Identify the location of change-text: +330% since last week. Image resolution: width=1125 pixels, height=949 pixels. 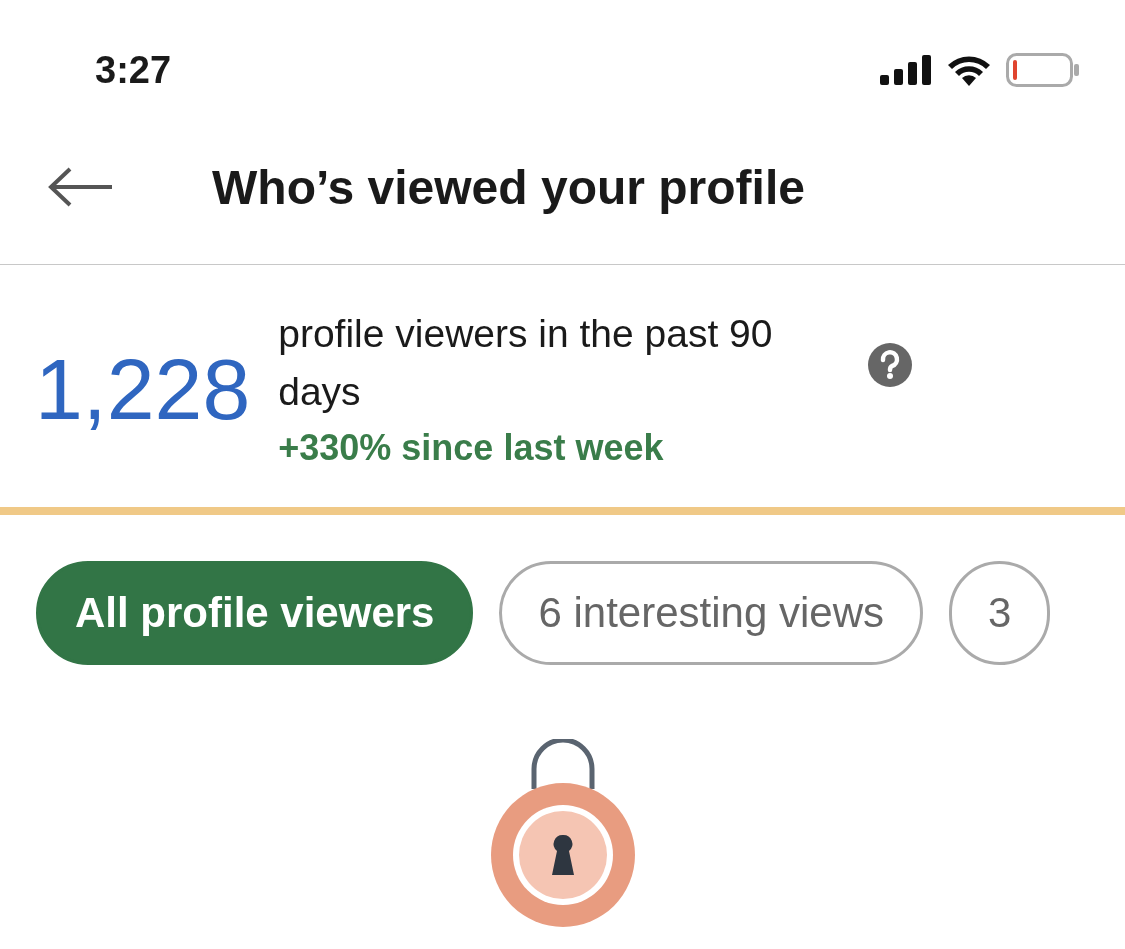
(471, 448).